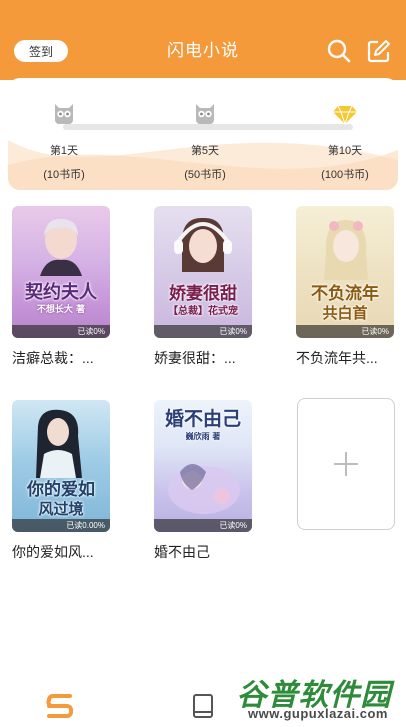 The image size is (406, 727). What do you see at coordinates (379, 51) in the screenshot?
I see `edit-icon` at bounding box center [379, 51].